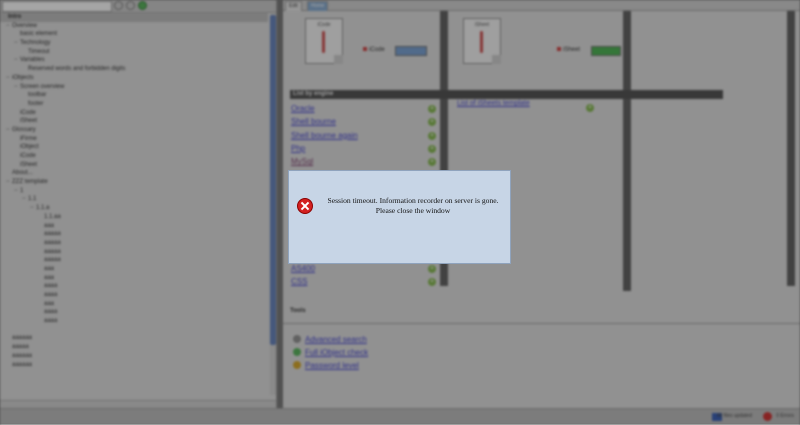 The width and height of the screenshot is (800, 425). I want to click on error-icon, so click(305, 206).